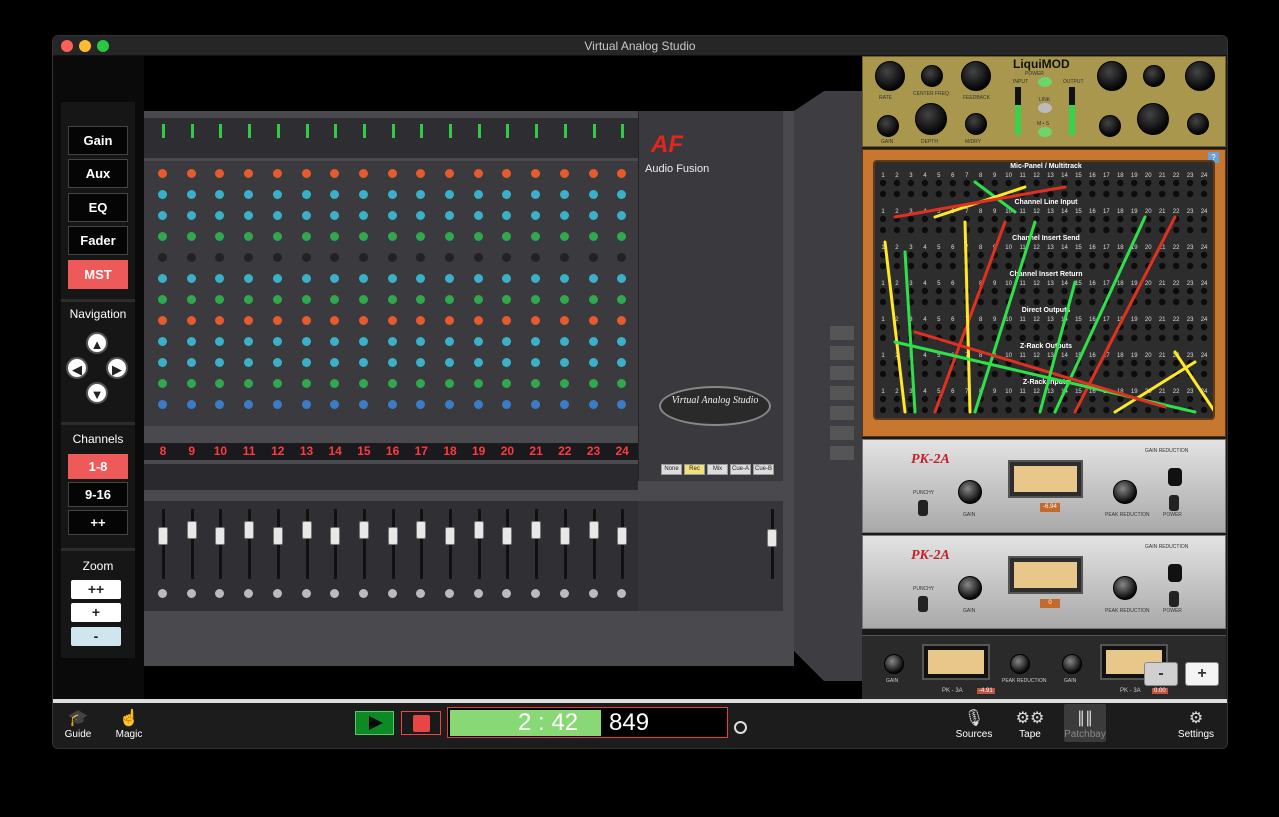  Describe the element at coordinates (932, 76) in the screenshot. I see `center-freq-knob-left` at that location.